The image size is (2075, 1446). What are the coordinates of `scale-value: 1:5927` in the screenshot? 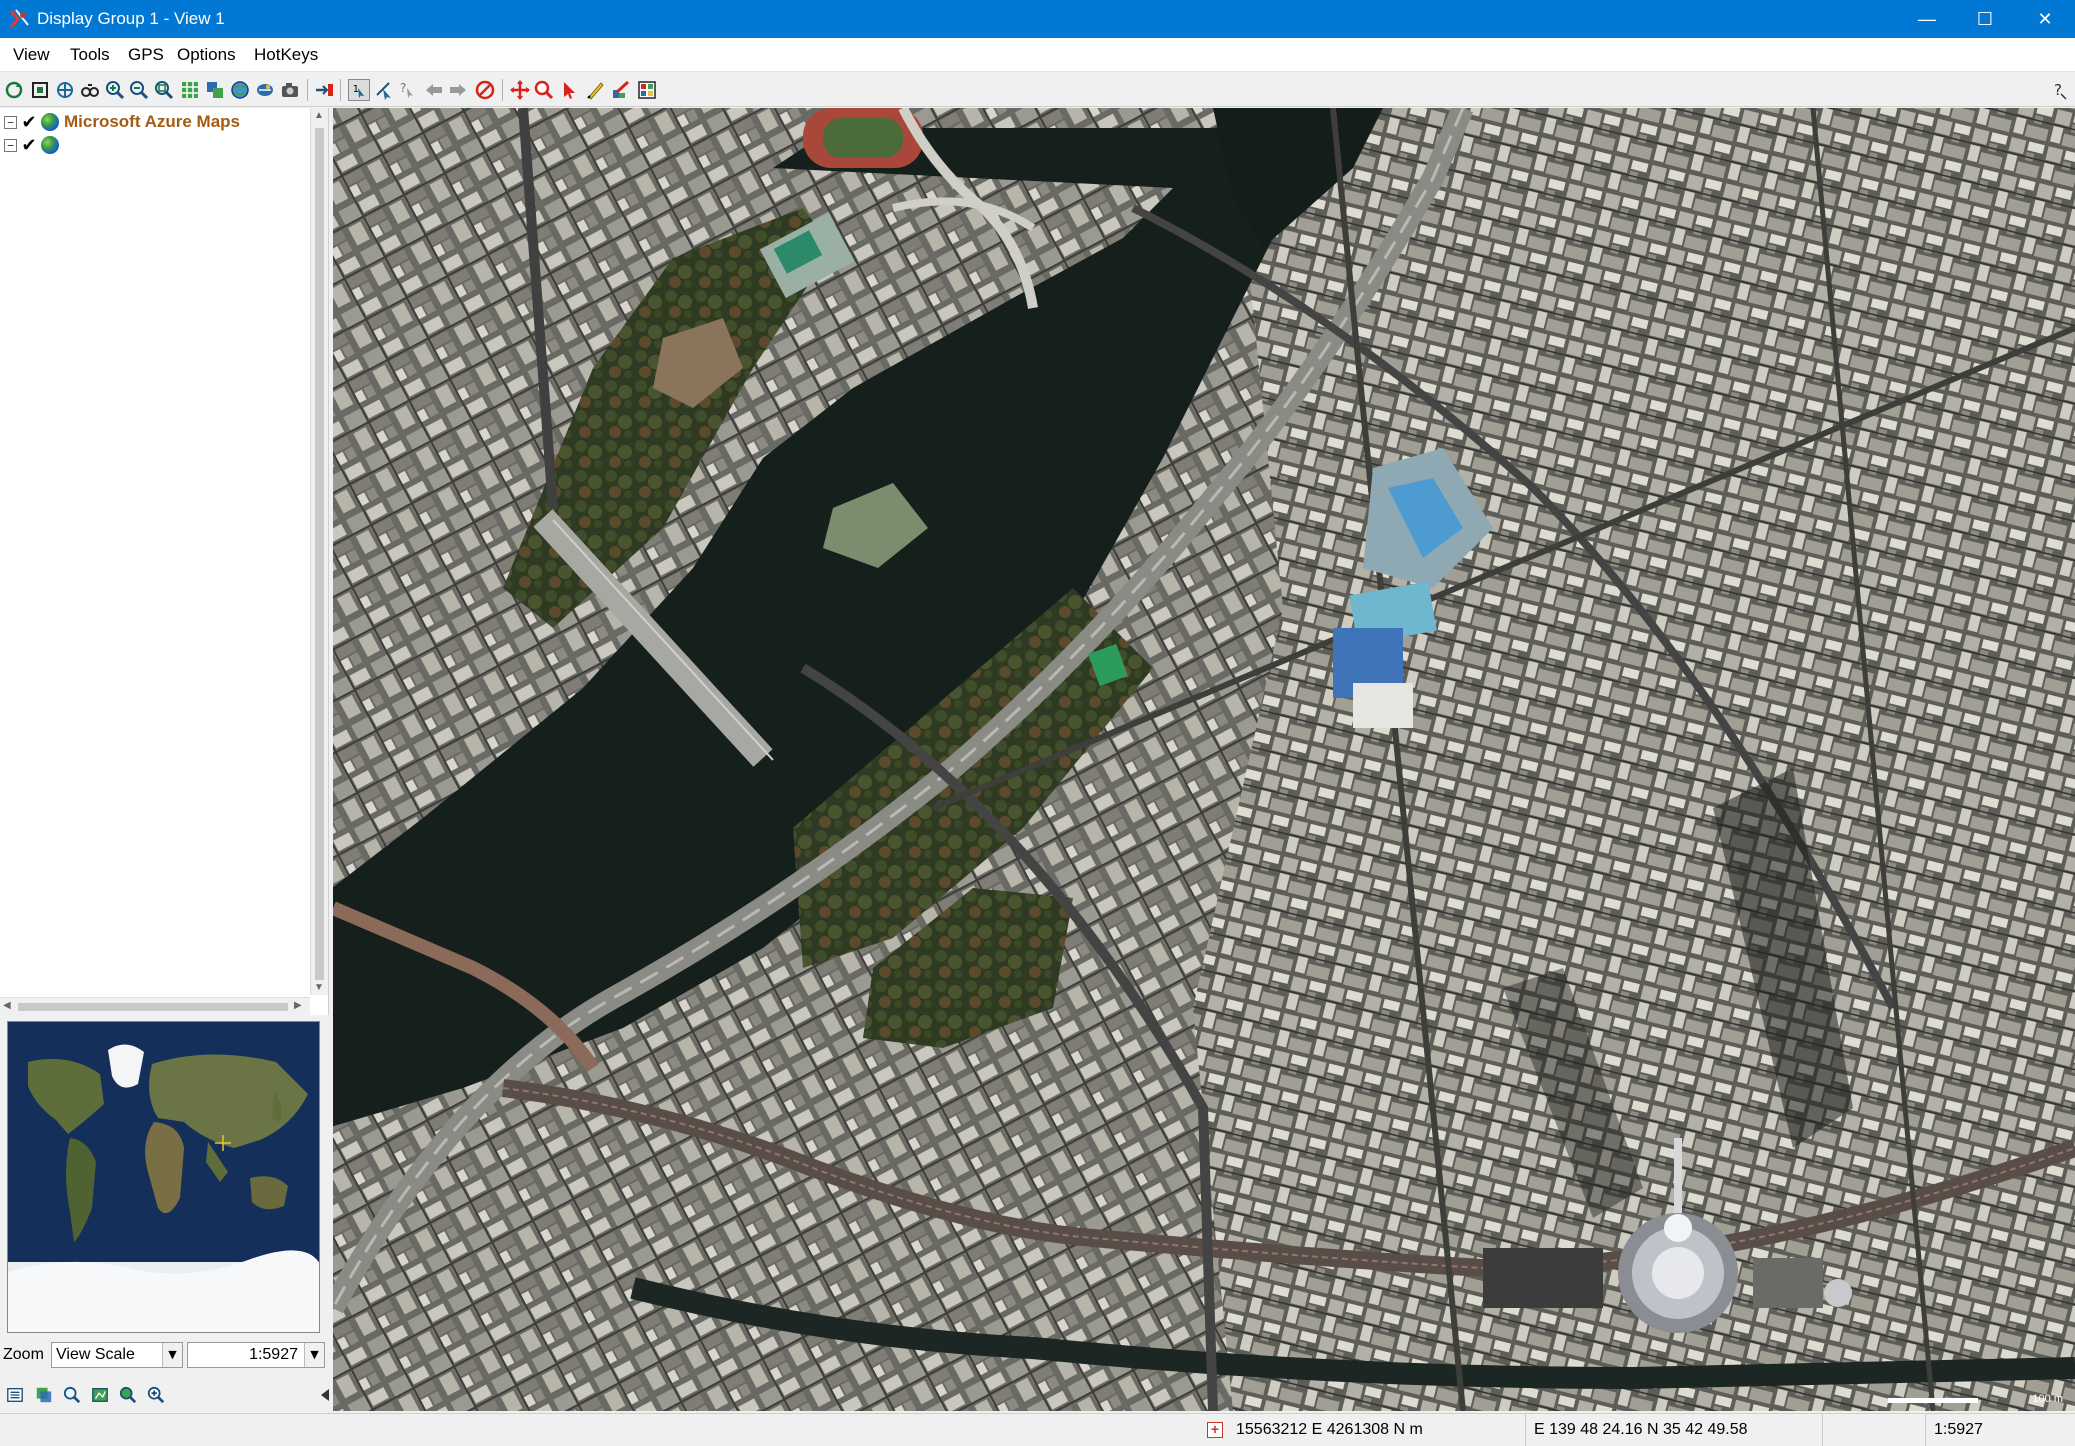 It's located at (273, 1354).